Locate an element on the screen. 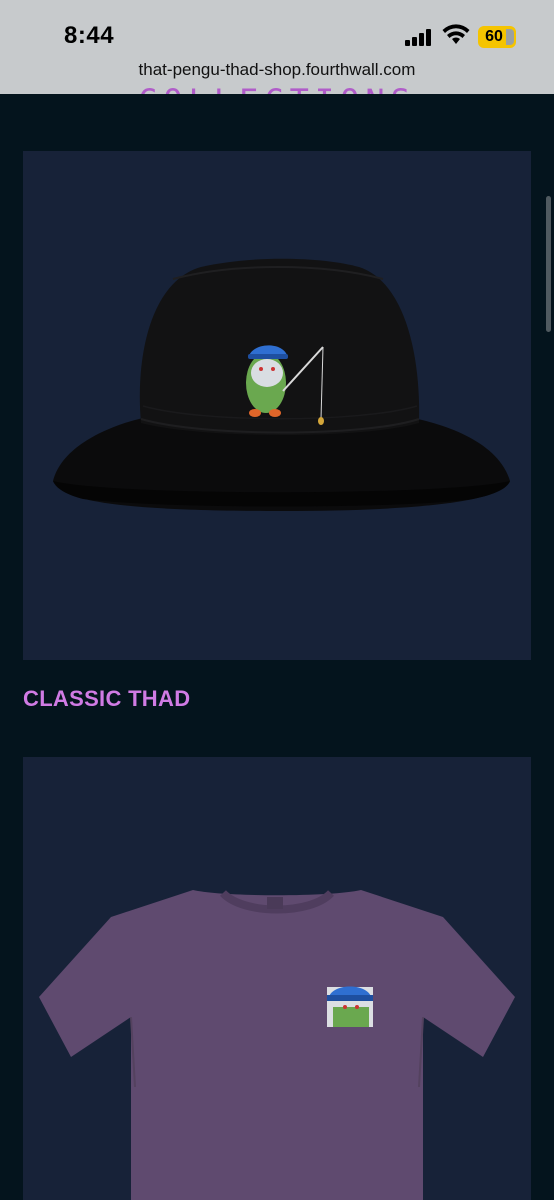  battery-level: 60 is located at coordinates (494, 36).